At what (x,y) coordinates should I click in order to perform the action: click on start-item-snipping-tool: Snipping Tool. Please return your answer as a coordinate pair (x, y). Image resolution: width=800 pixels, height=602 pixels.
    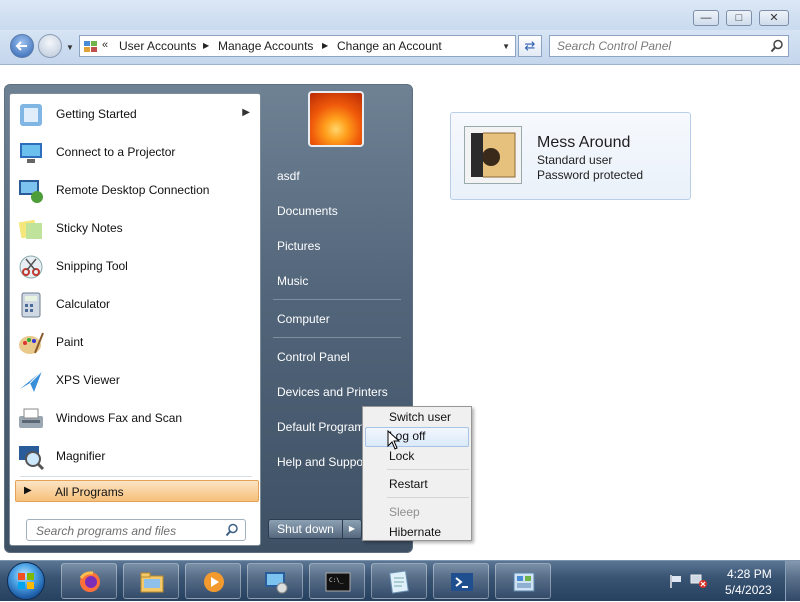
    Looking at the image, I should click on (135, 267).